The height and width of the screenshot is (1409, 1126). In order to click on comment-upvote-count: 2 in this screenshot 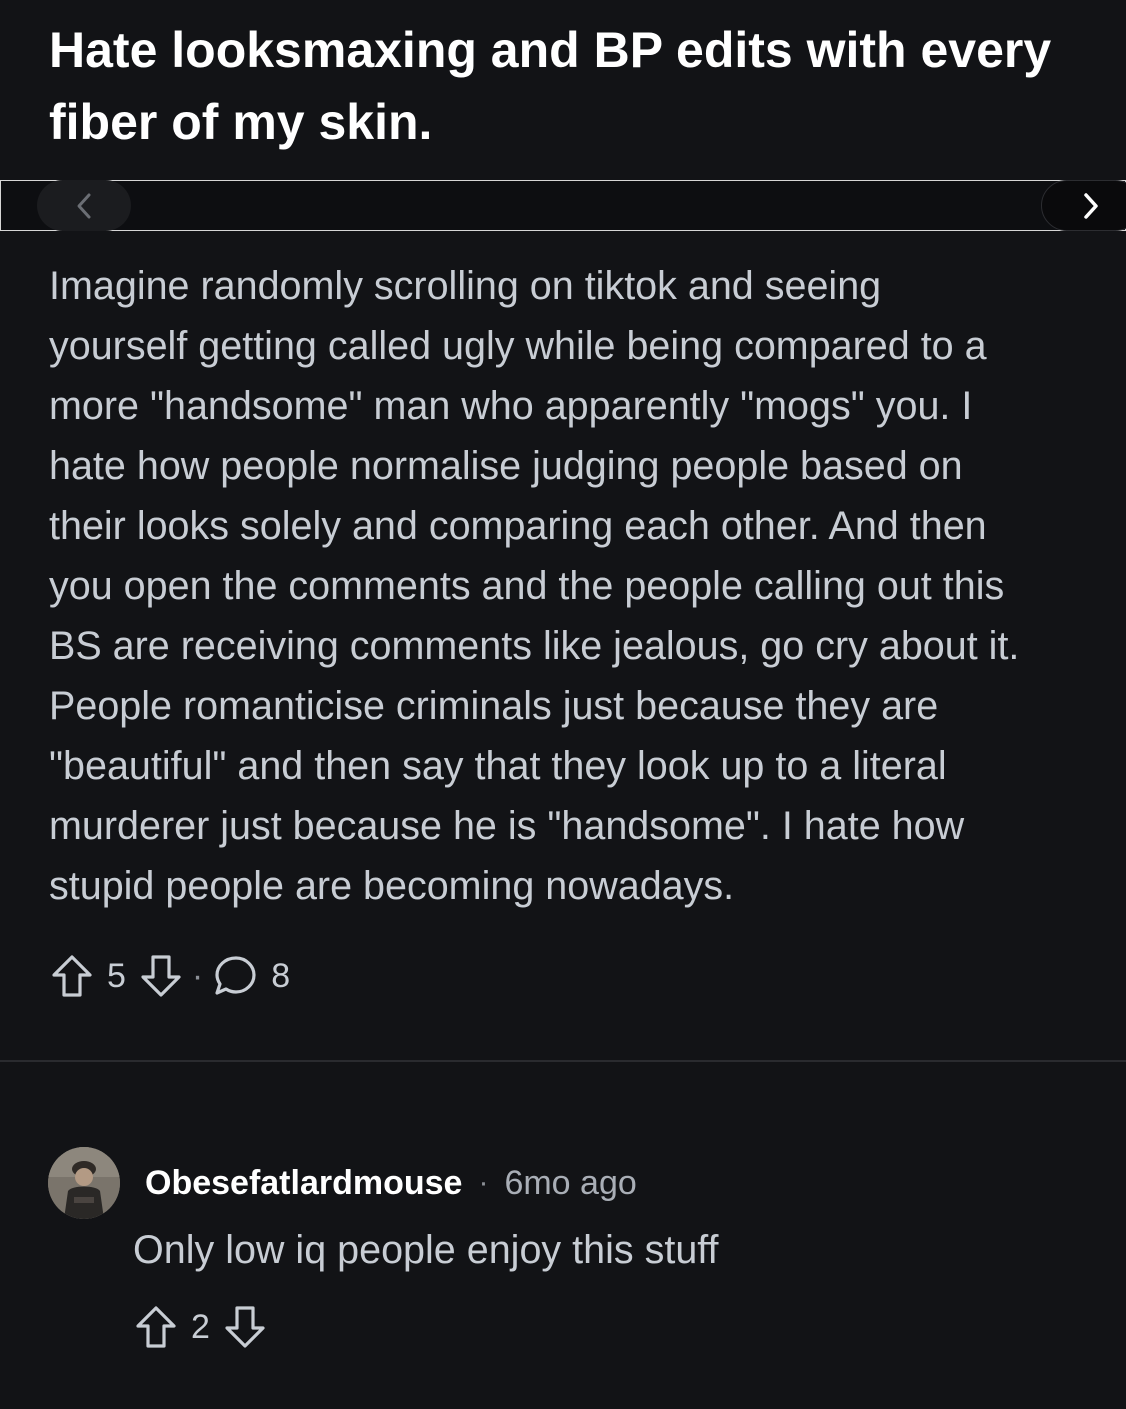, I will do `click(200, 1326)`.